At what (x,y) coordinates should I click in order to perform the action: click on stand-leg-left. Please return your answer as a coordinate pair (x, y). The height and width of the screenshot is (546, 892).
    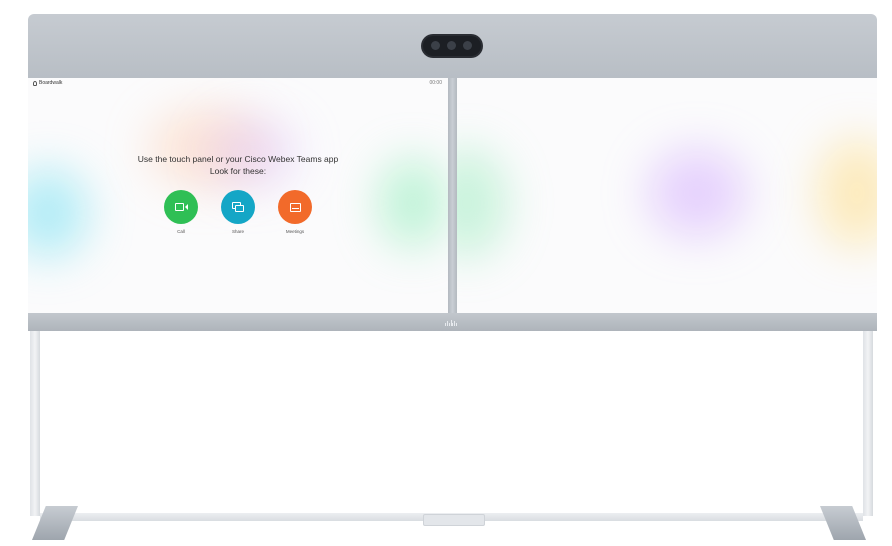
    Looking at the image, I should click on (35, 423).